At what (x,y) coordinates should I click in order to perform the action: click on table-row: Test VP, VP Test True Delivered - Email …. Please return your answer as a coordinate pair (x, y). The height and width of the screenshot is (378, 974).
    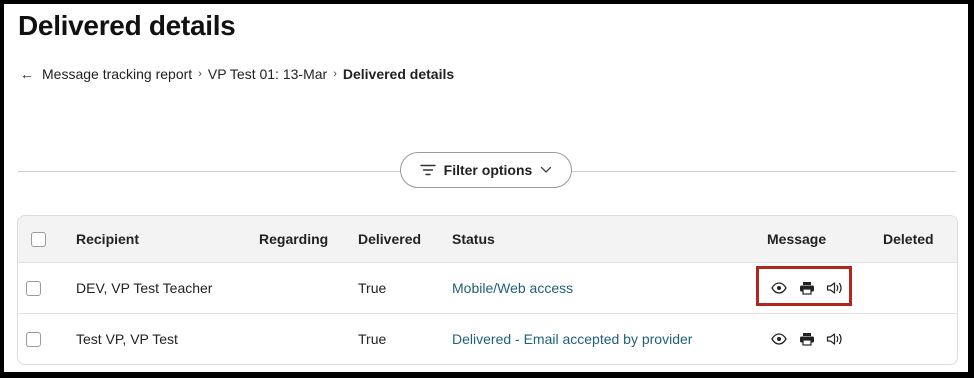
    Looking at the image, I should click on (487, 339).